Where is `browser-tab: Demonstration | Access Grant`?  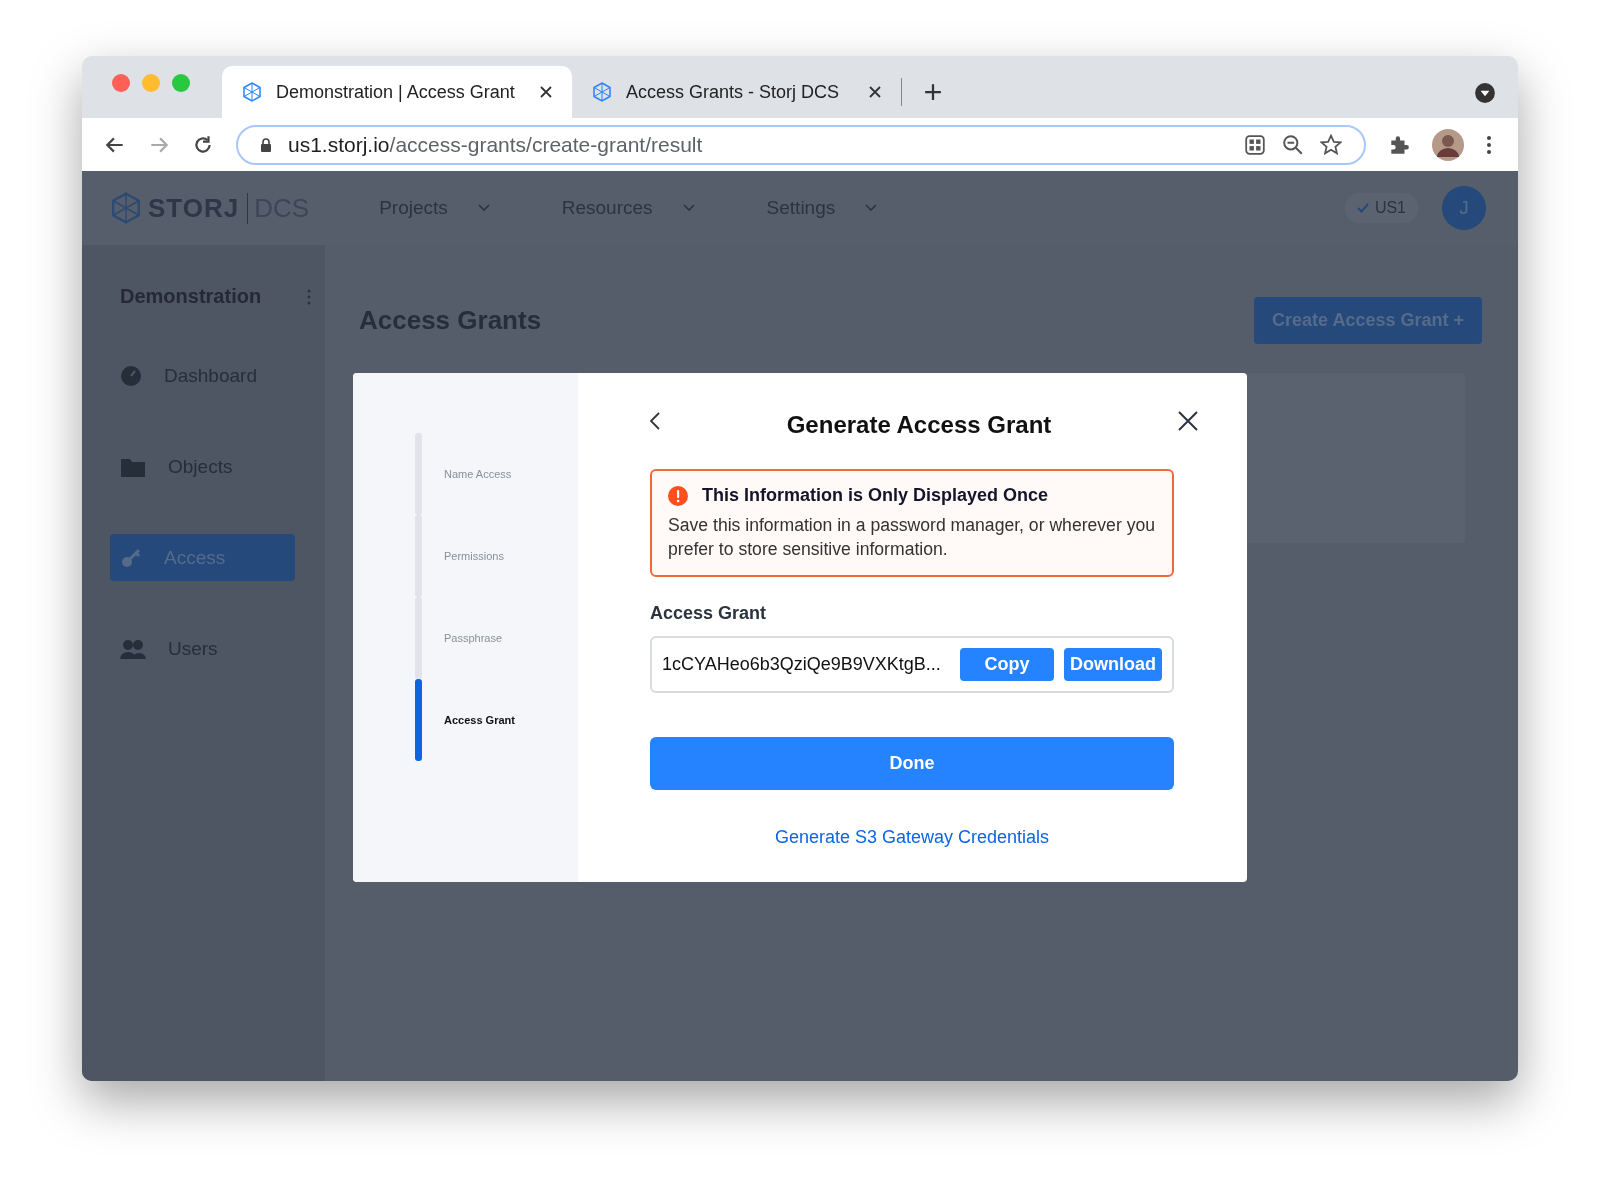 browser-tab: Demonstration | Access Grant is located at coordinates (397, 92).